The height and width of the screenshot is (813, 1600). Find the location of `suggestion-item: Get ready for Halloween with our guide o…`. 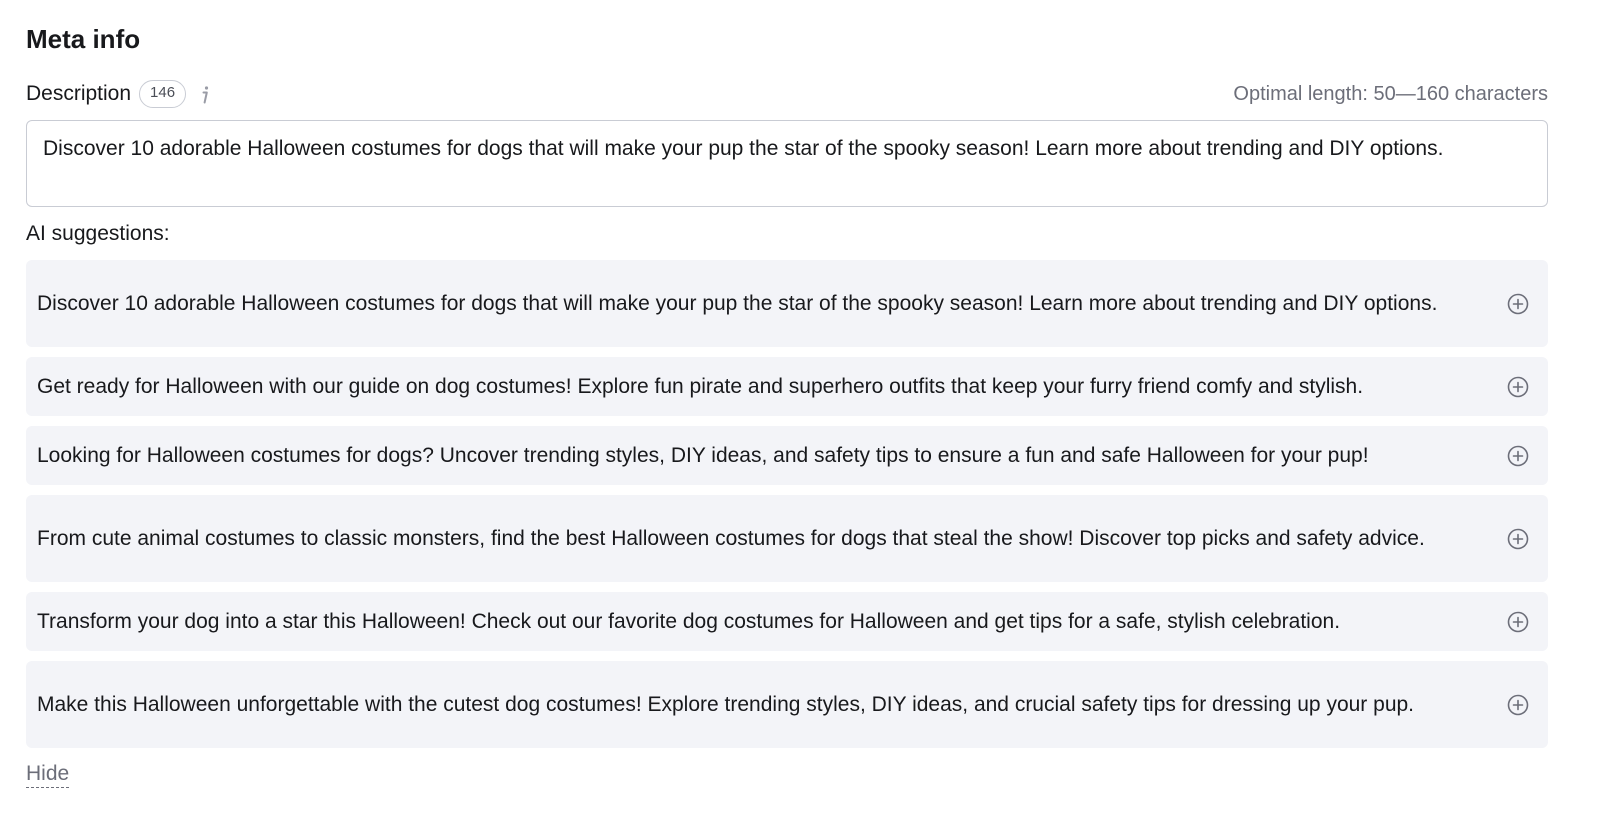

suggestion-item: Get ready for Halloween with our guide o… is located at coordinates (787, 386).